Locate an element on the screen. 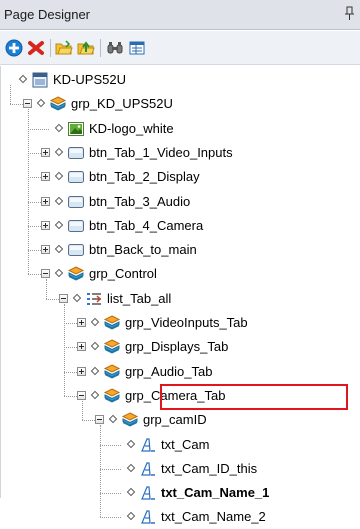  tree-node: grp_camID is located at coordinates (180, 420).